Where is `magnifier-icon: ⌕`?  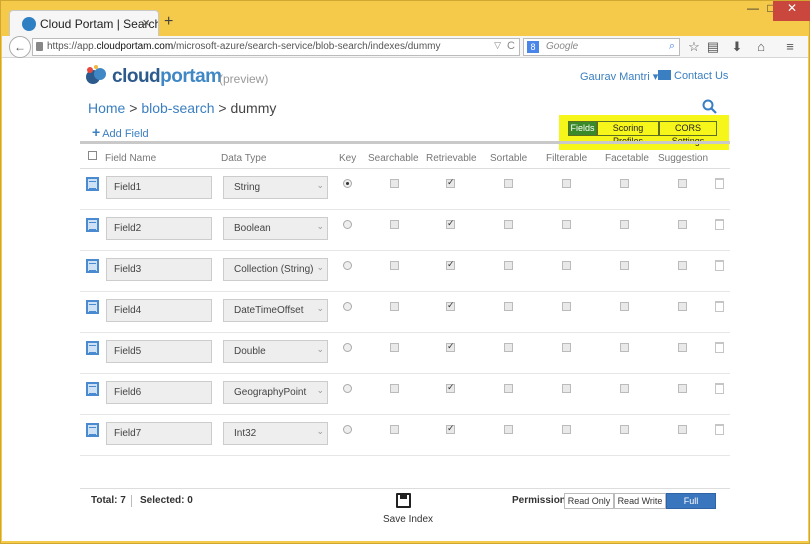 magnifier-icon: ⌕ is located at coordinates (672, 46).